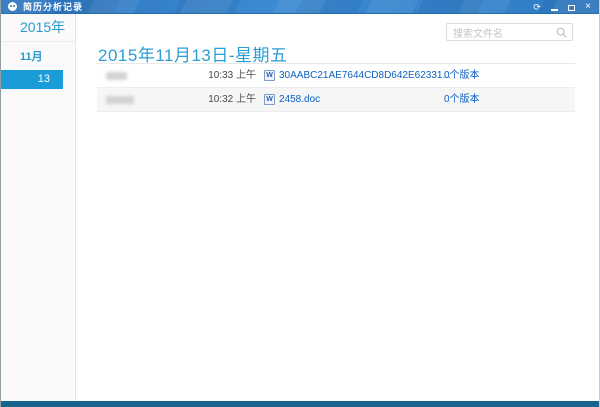 The width and height of the screenshot is (600, 407). I want to click on sidebar-item-month: 11月, so click(38, 56).